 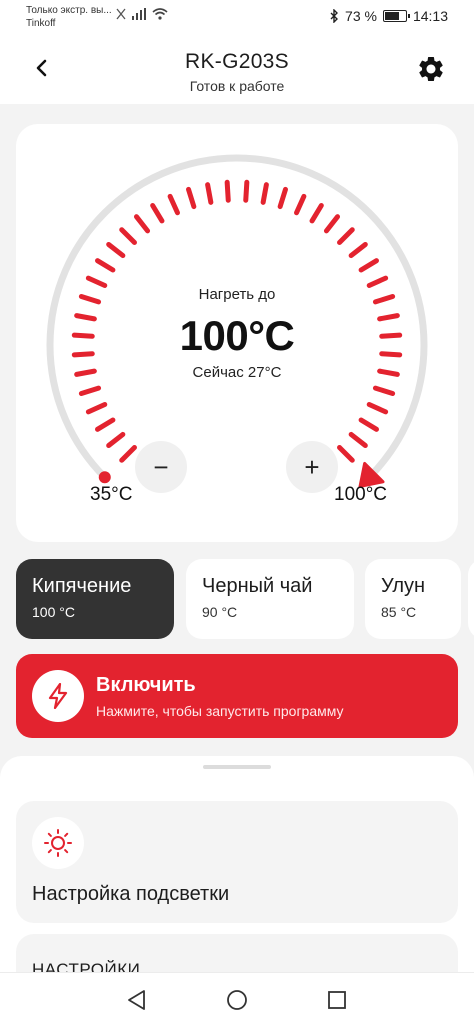 What do you see at coordinates (334, 16) in the screenshot?
I see `bluetooth-icon` at bounding box center [334, 16].